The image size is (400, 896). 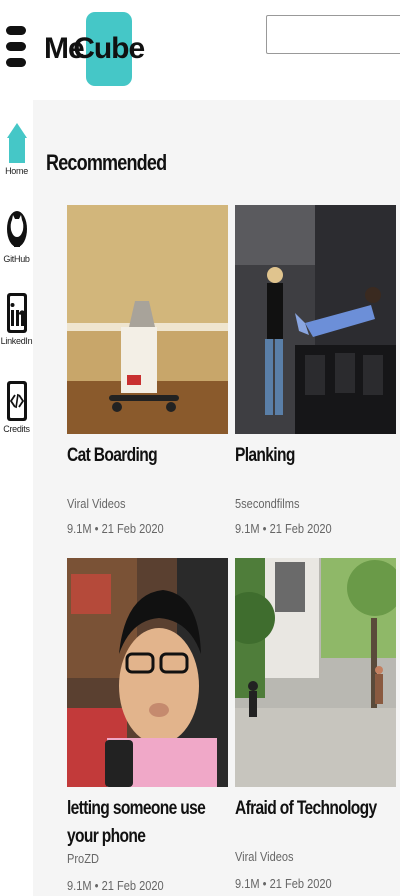 What do you see at coordinates (147, 823) in the screenshot?
I see `video-title: letting someone use your phone` at bounding box center [147, 823].